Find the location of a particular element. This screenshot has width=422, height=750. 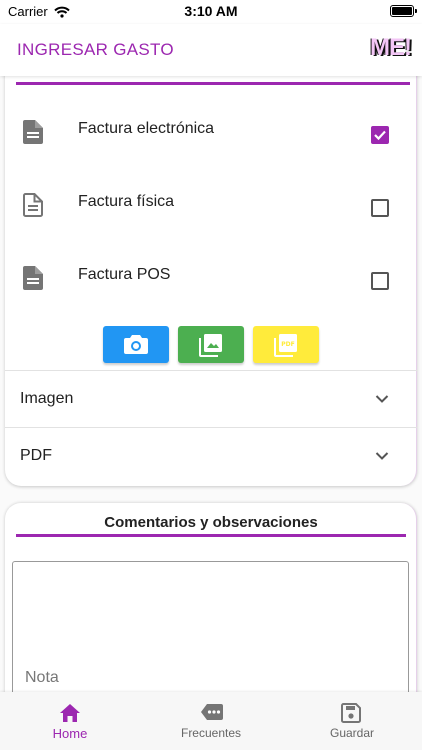

document-outline-icon is located at coordinates (33, 207).